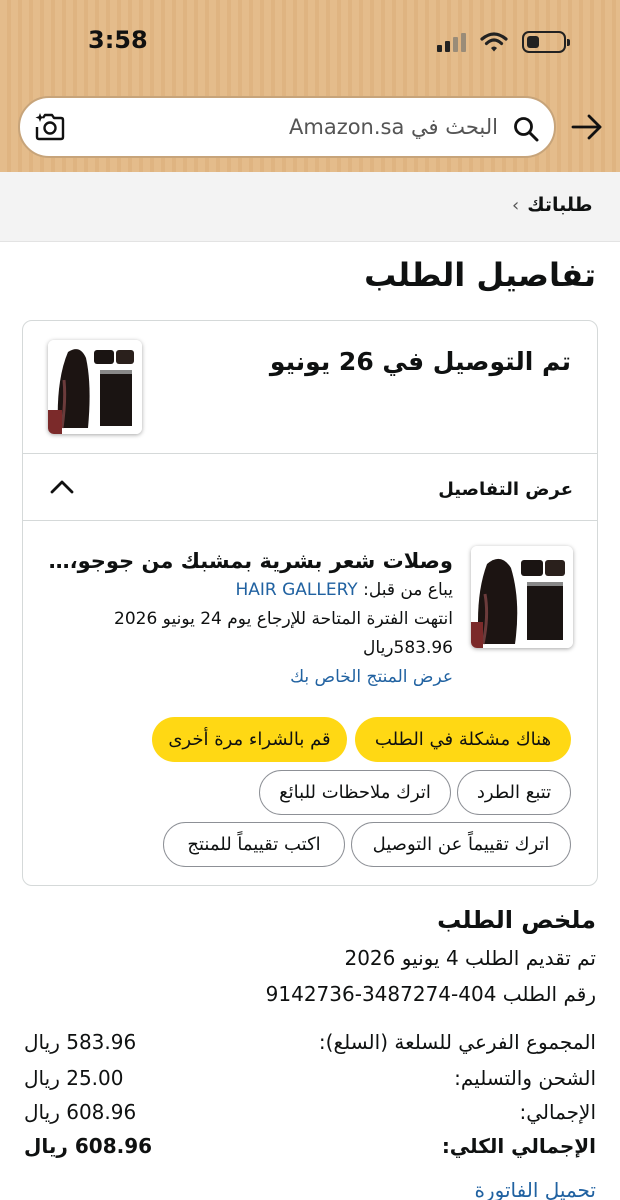 The image size is (620, 1200). Describe the element at coordinates (559, 205) in the screenshot. I see `breadcrumb-label: طلباتك` at that location.